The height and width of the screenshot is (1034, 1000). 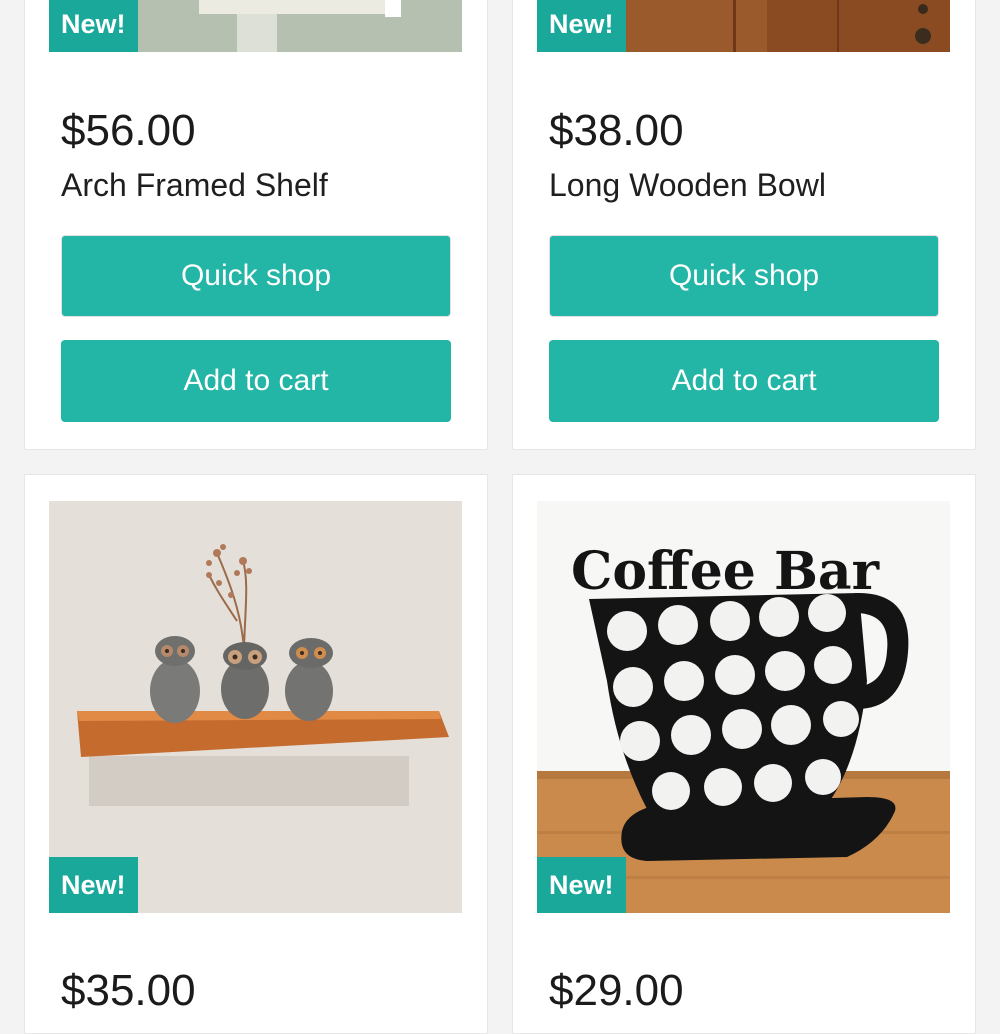 I want to click on product-price: $38.00, so click(x=616, y=130).